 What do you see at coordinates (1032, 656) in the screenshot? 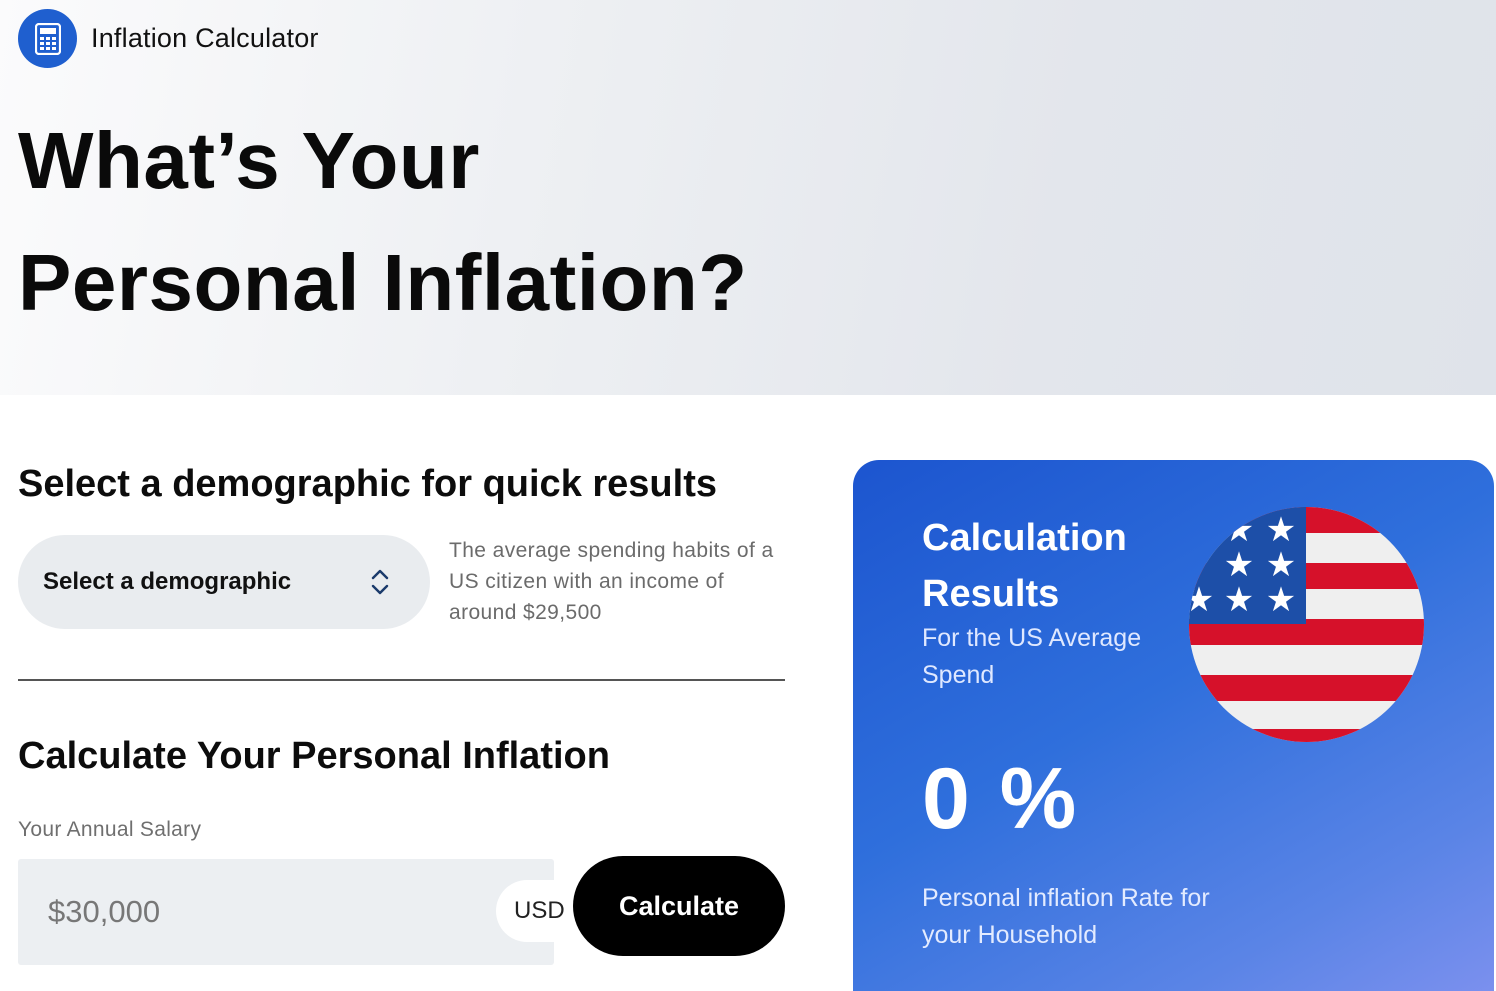
I see `results-subtitle: For the US Average Spend` at bounding box center [1032, 656].